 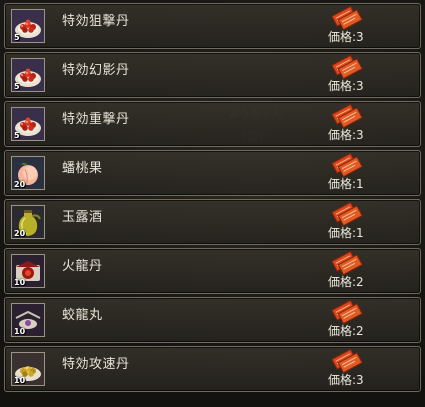 What do you see at coordinates (212, 271) in the screenshot?
I see `shop-item-row: 10 火龍丹 価格:2` at bounding box center [212, 271].